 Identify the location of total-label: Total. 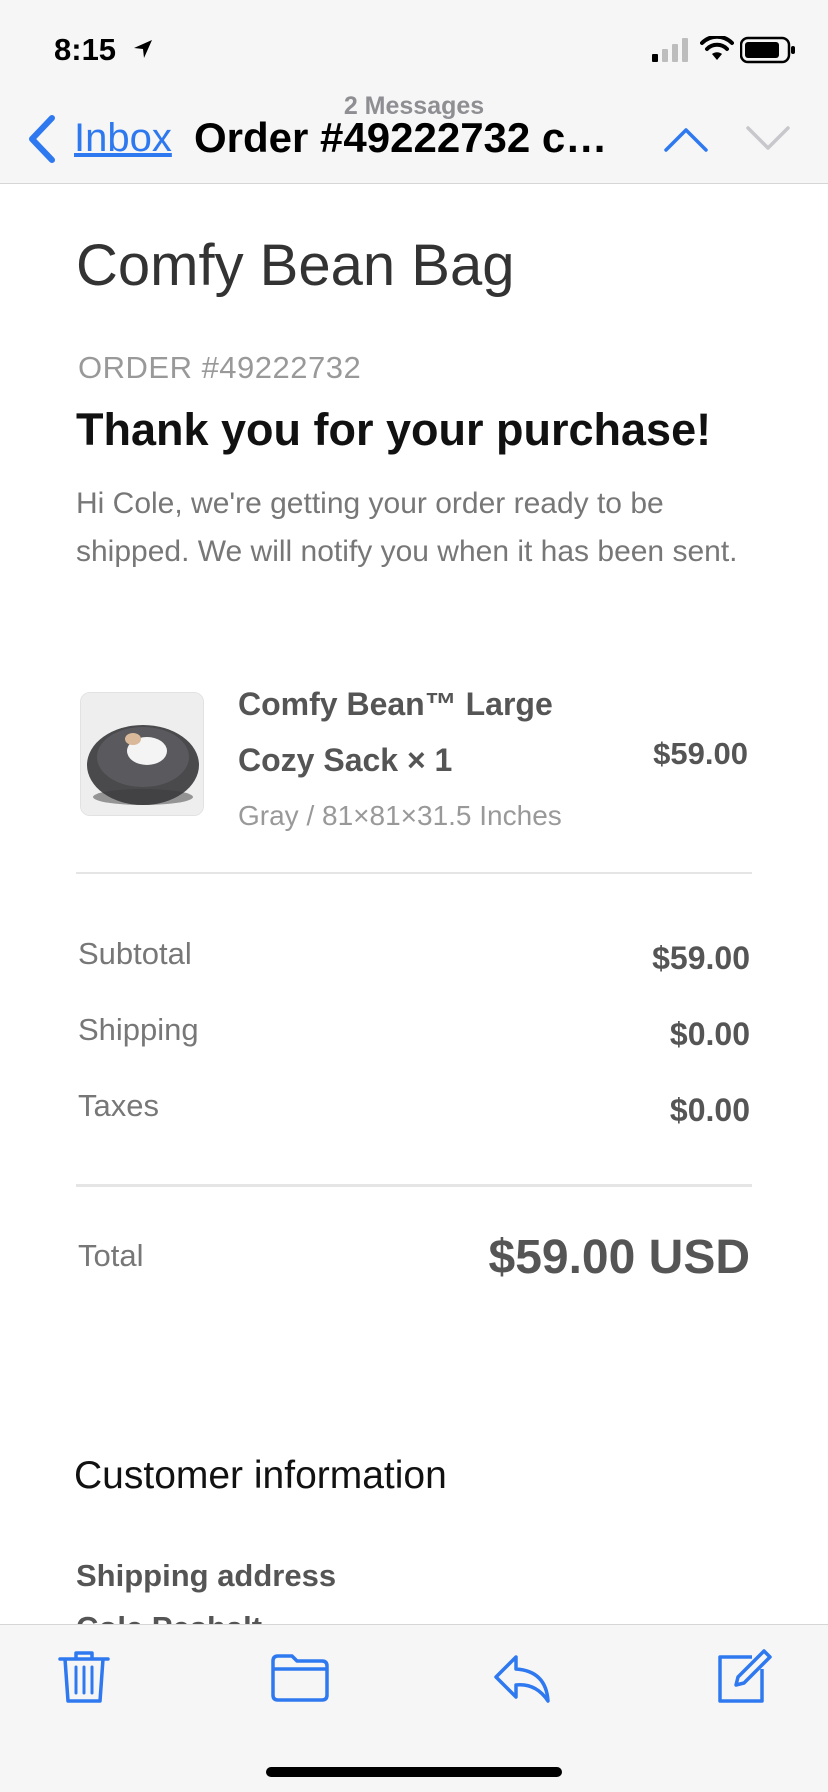
(111, 1255).